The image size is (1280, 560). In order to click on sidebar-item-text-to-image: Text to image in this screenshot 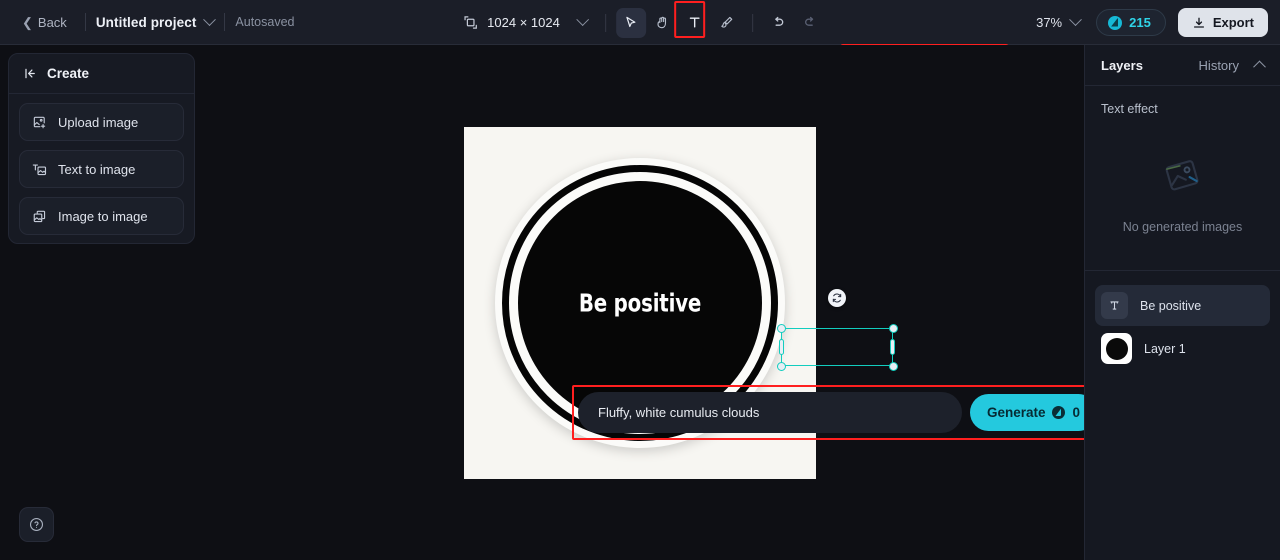, I will do `click(101, 169)`.